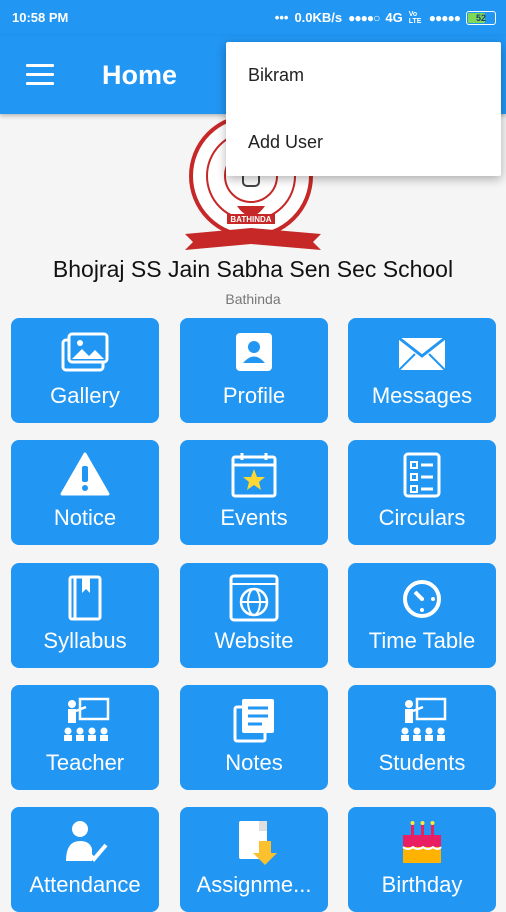  What do you see at coordinates (40, 75) in the screenshot?
I see `hamburger-menu-icon` at bounding box center [40, 75].